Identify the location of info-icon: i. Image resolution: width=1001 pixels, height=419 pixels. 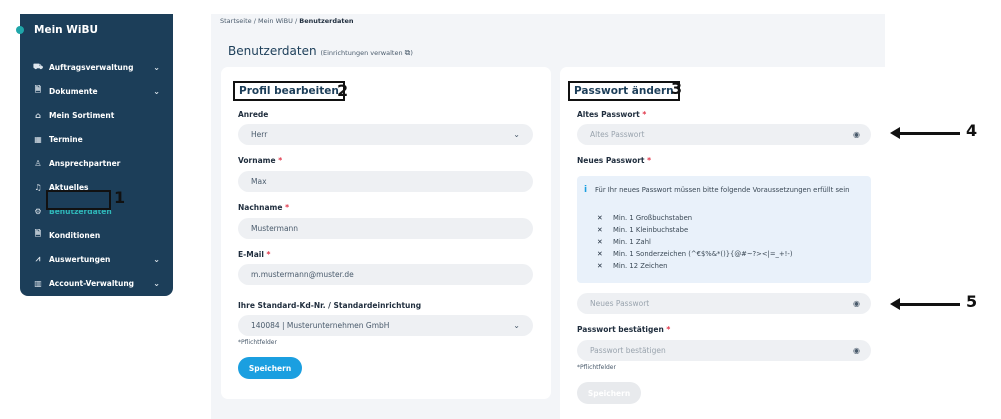
(586, 190).